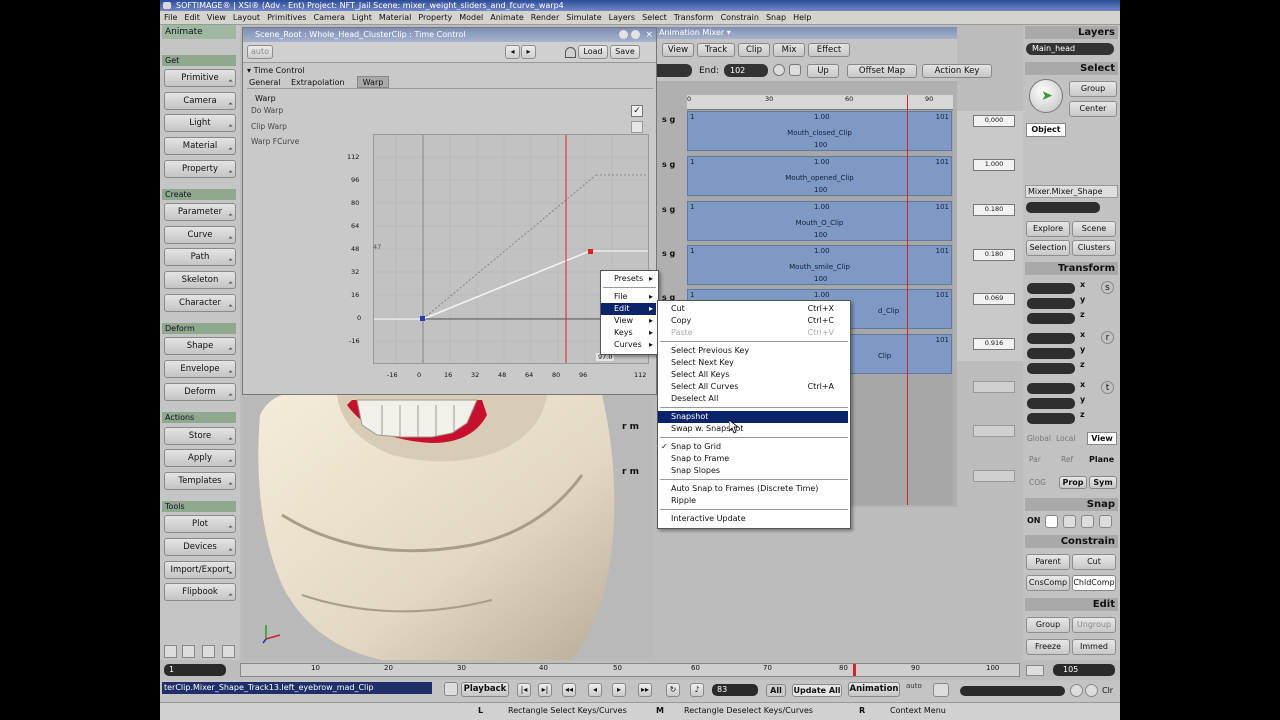  Describe the element at coordinates (1063, 207) in the screenshot. I see `selection-slider` at that location.